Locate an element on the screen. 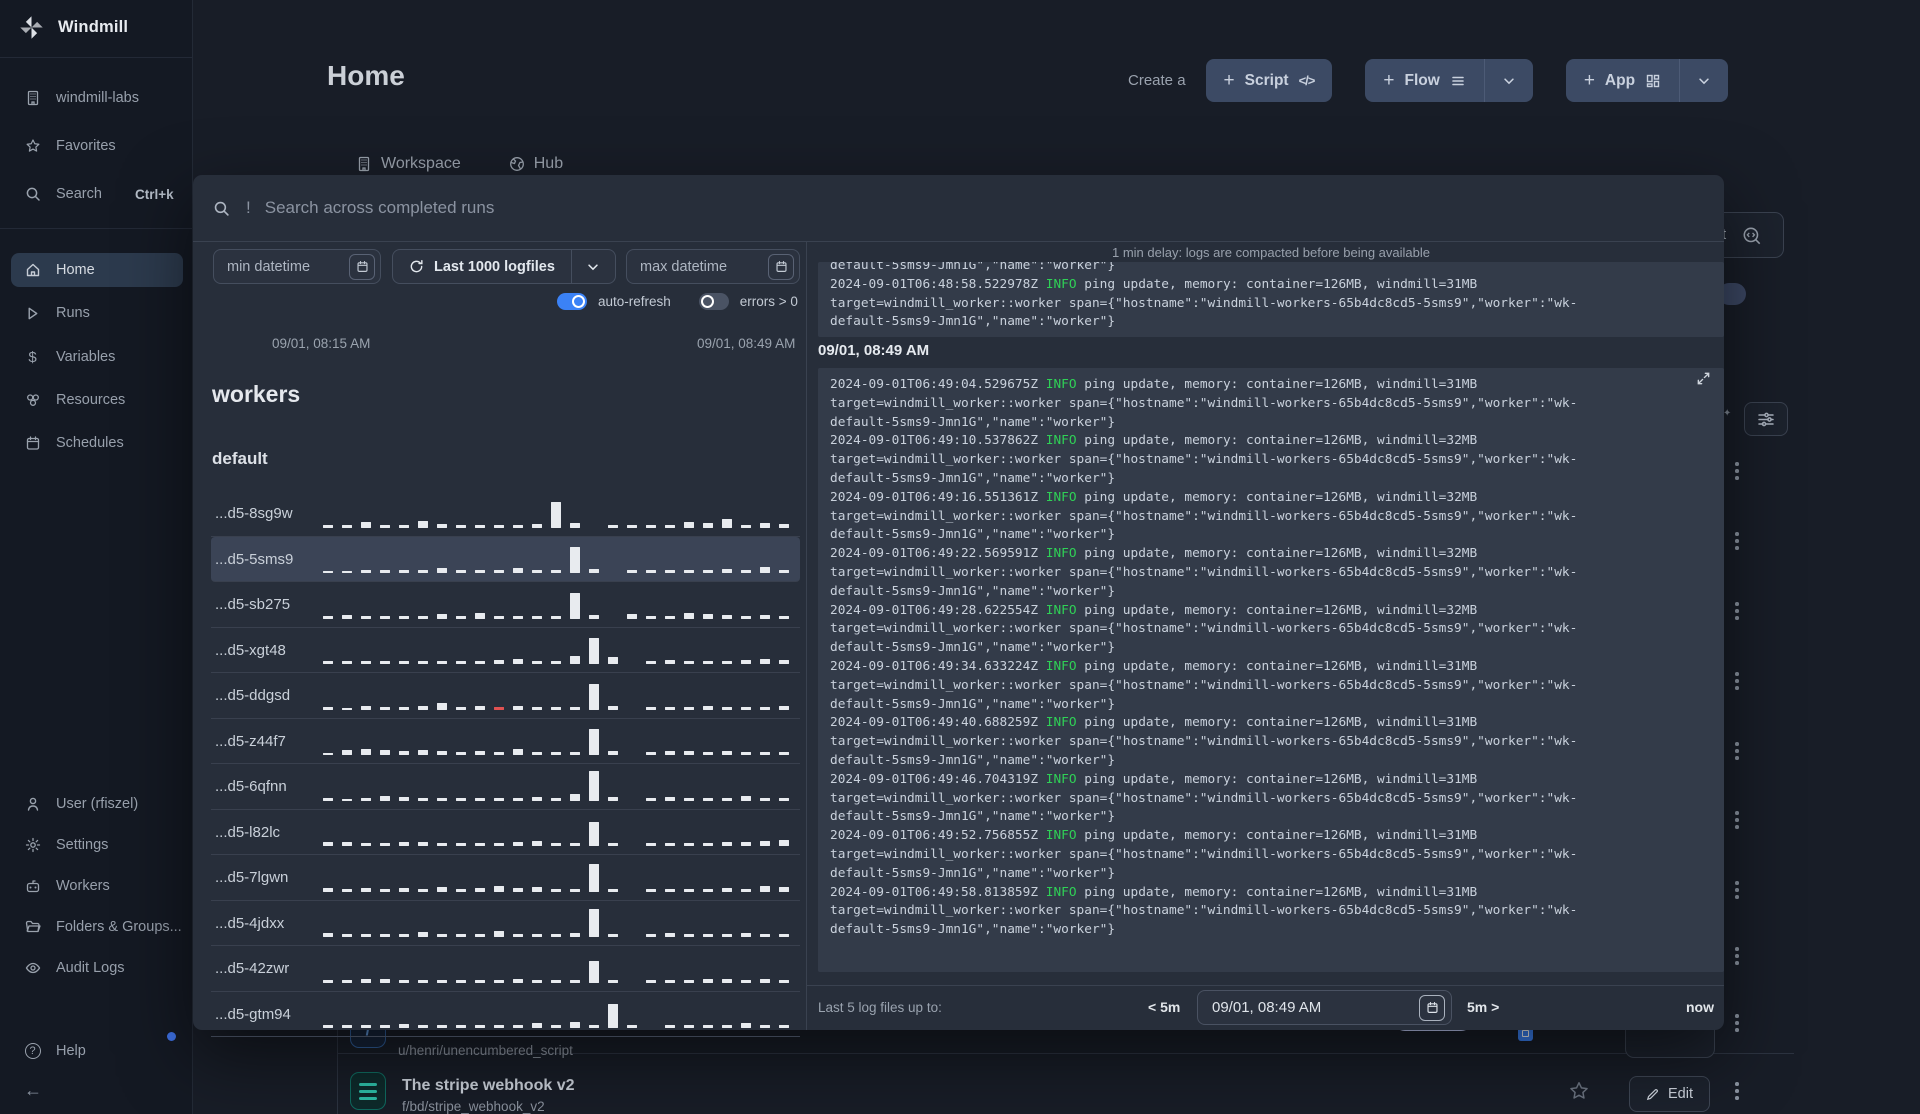  sidebar-item-resources: Resources is located at coordinates (96, 400).